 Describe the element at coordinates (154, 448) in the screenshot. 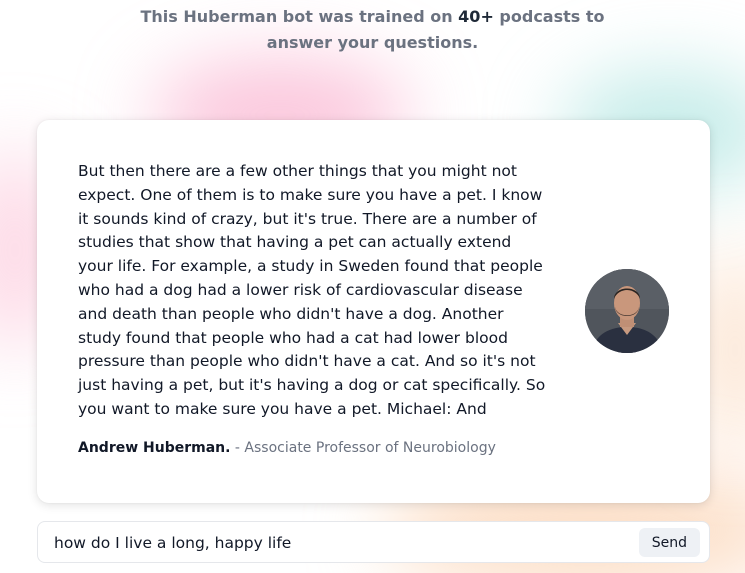

I see `author-name: Andrew Huberman.` at that location.